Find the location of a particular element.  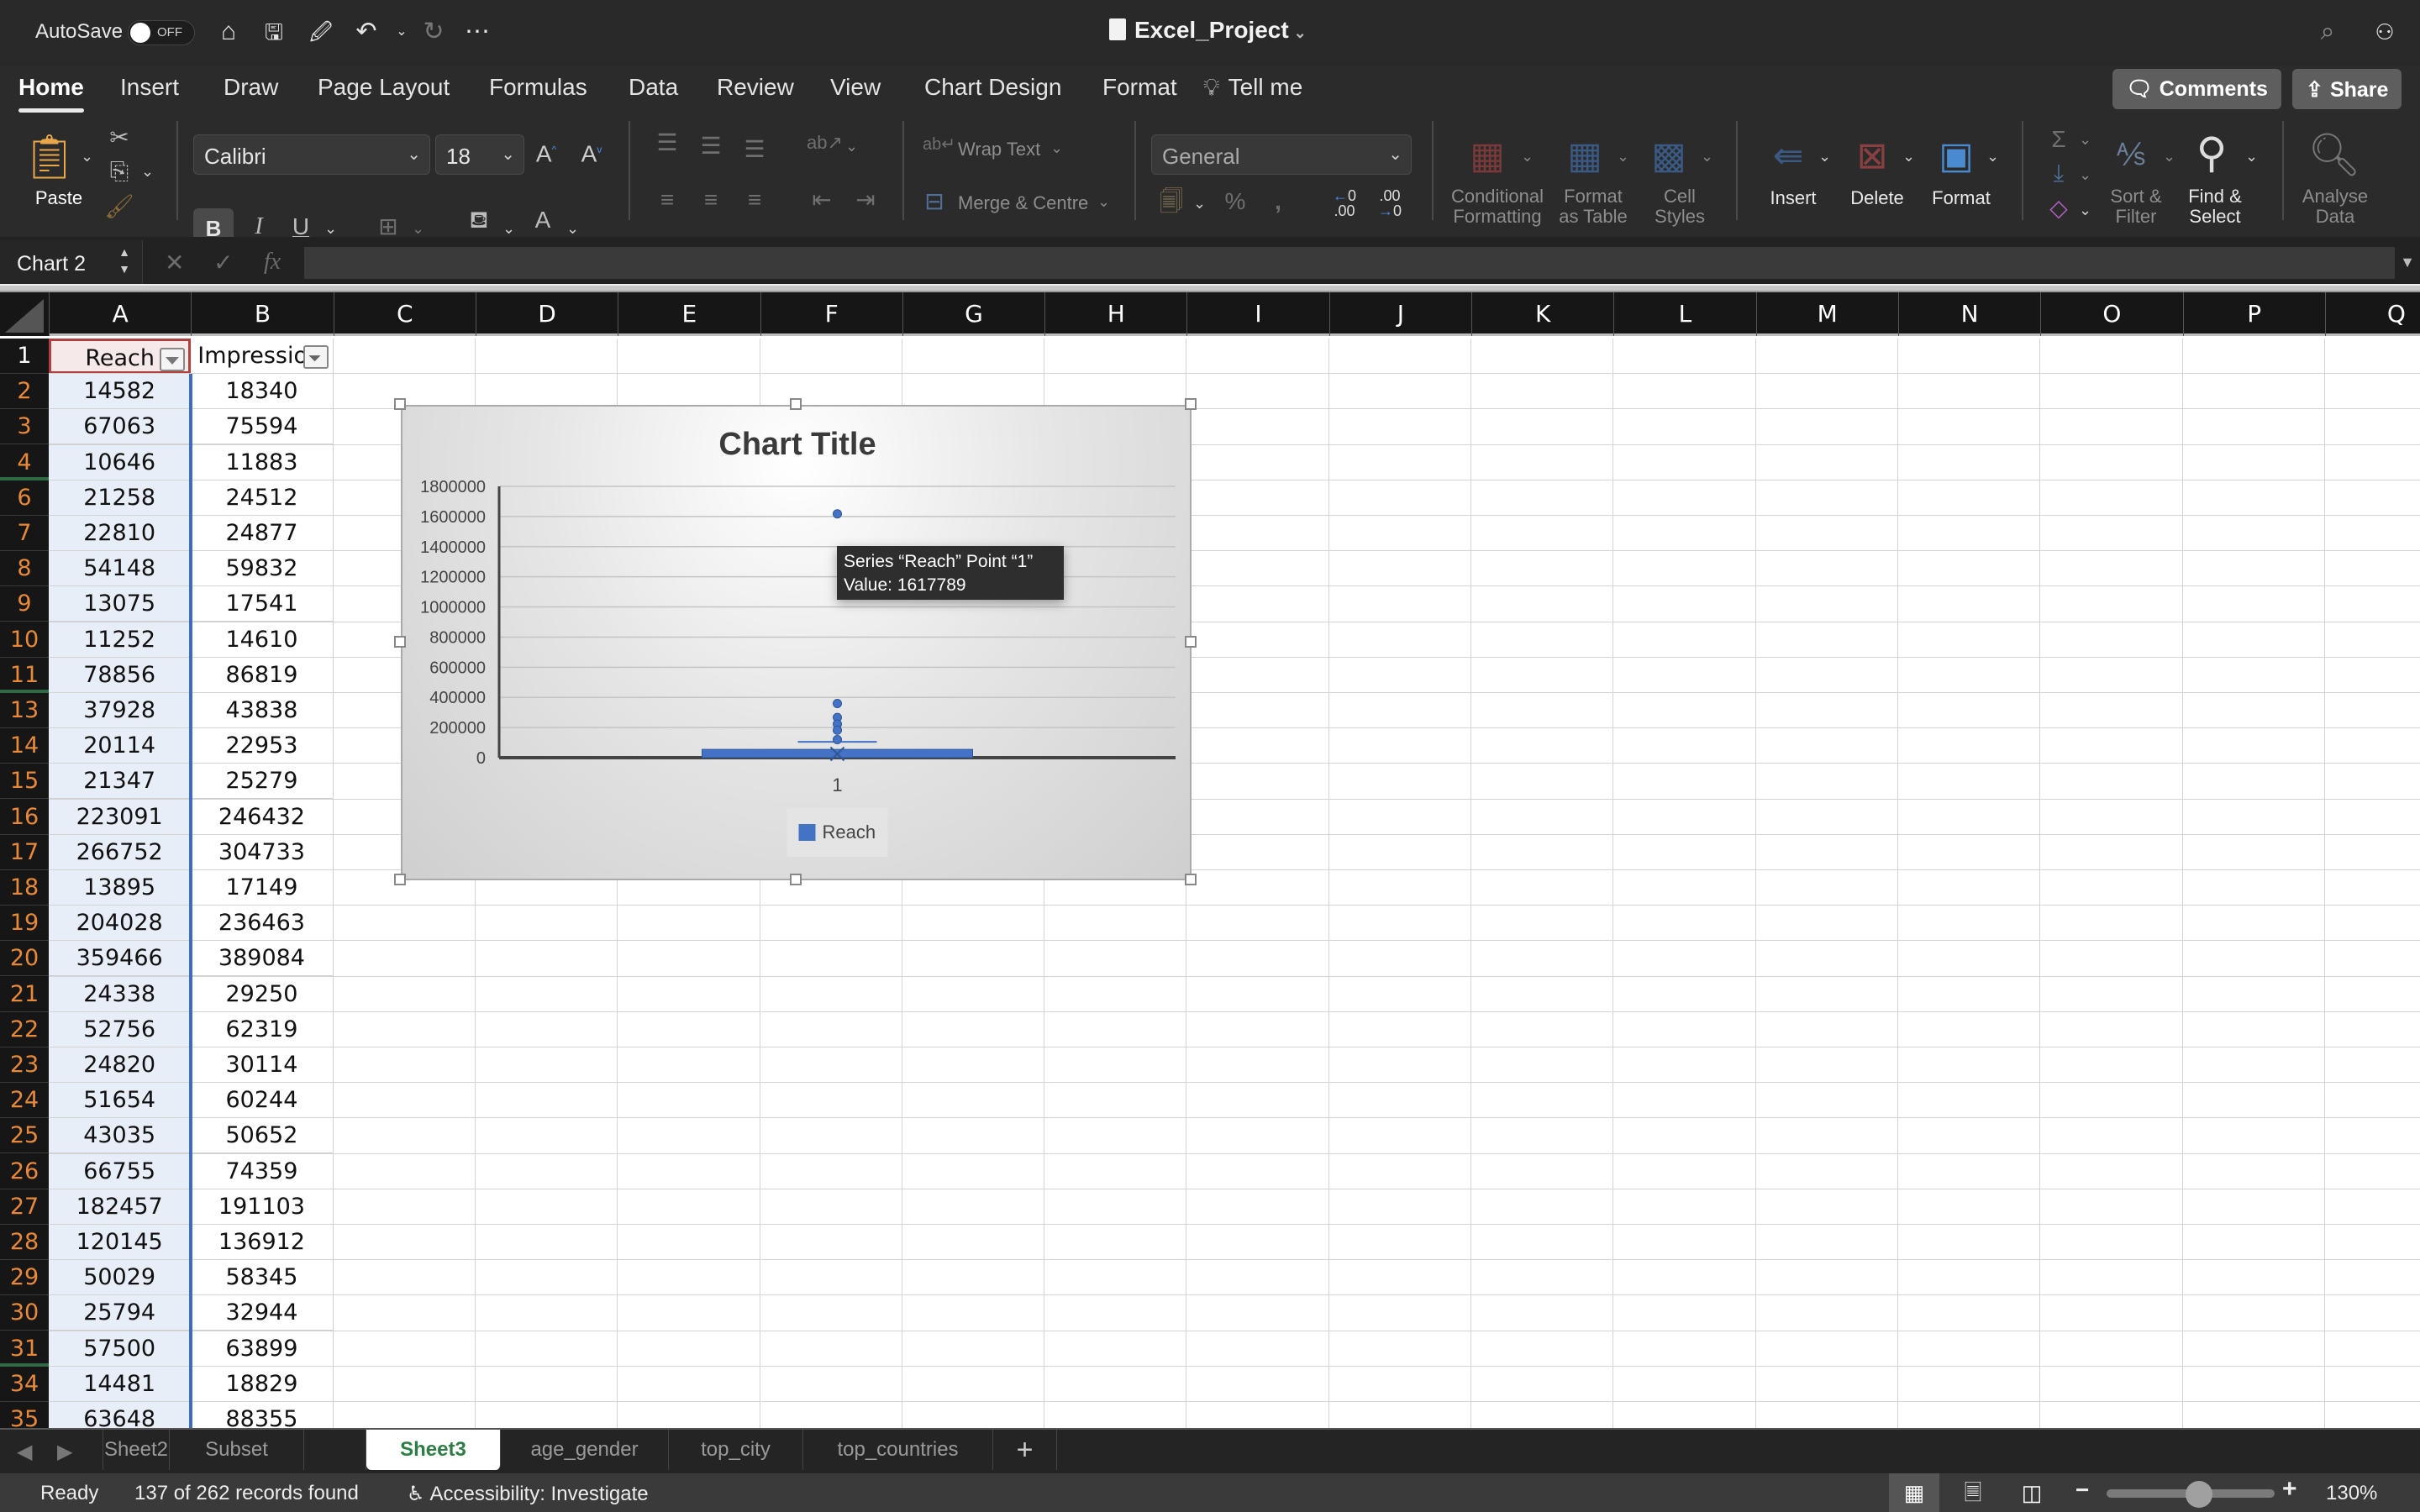

cell-impressions: 191103 is located at coordinates (262, 1207).